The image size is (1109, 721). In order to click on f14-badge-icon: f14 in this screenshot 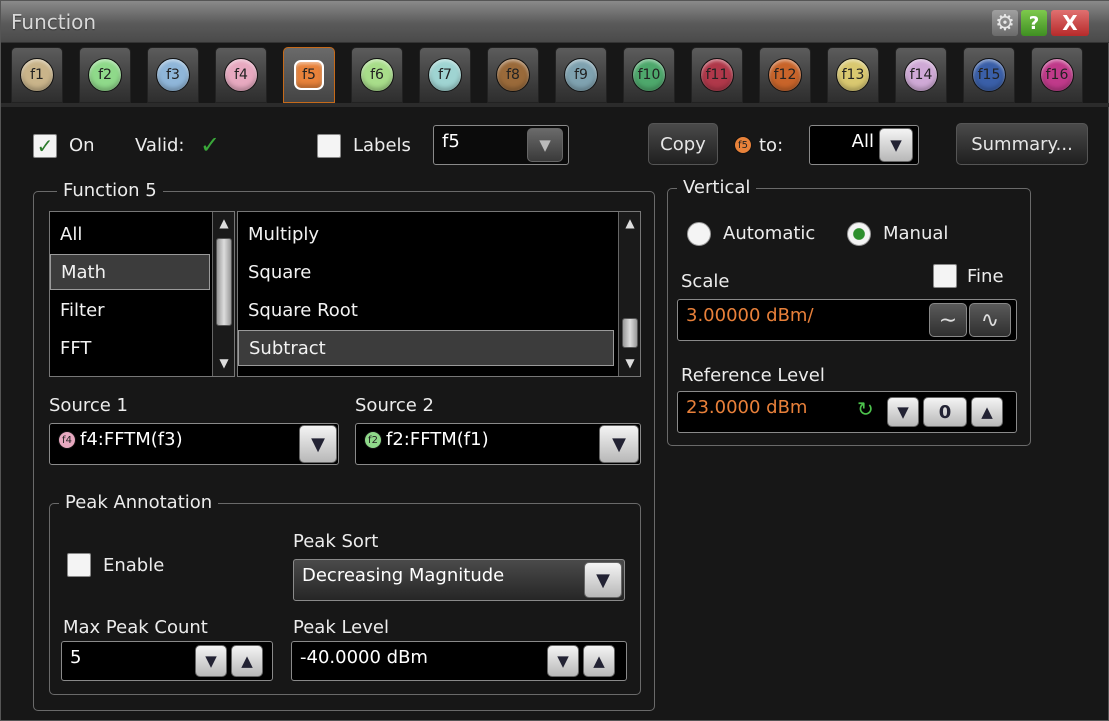, I will do `click(921, 75)`.